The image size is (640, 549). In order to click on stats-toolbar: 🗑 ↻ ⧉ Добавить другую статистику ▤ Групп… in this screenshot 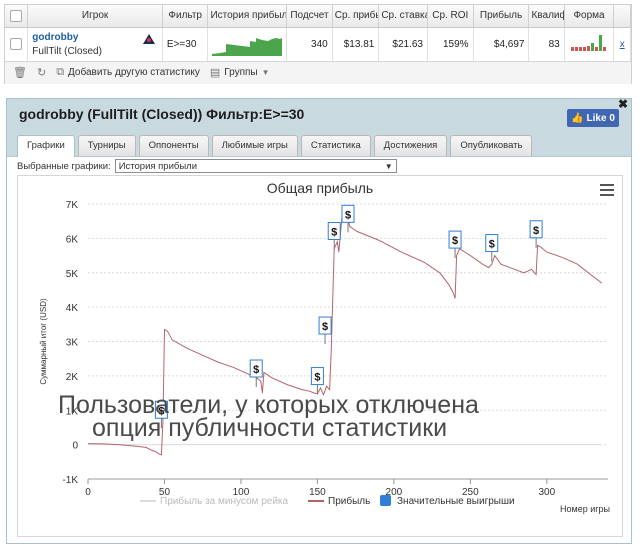, I will do `click(318, 72)`.